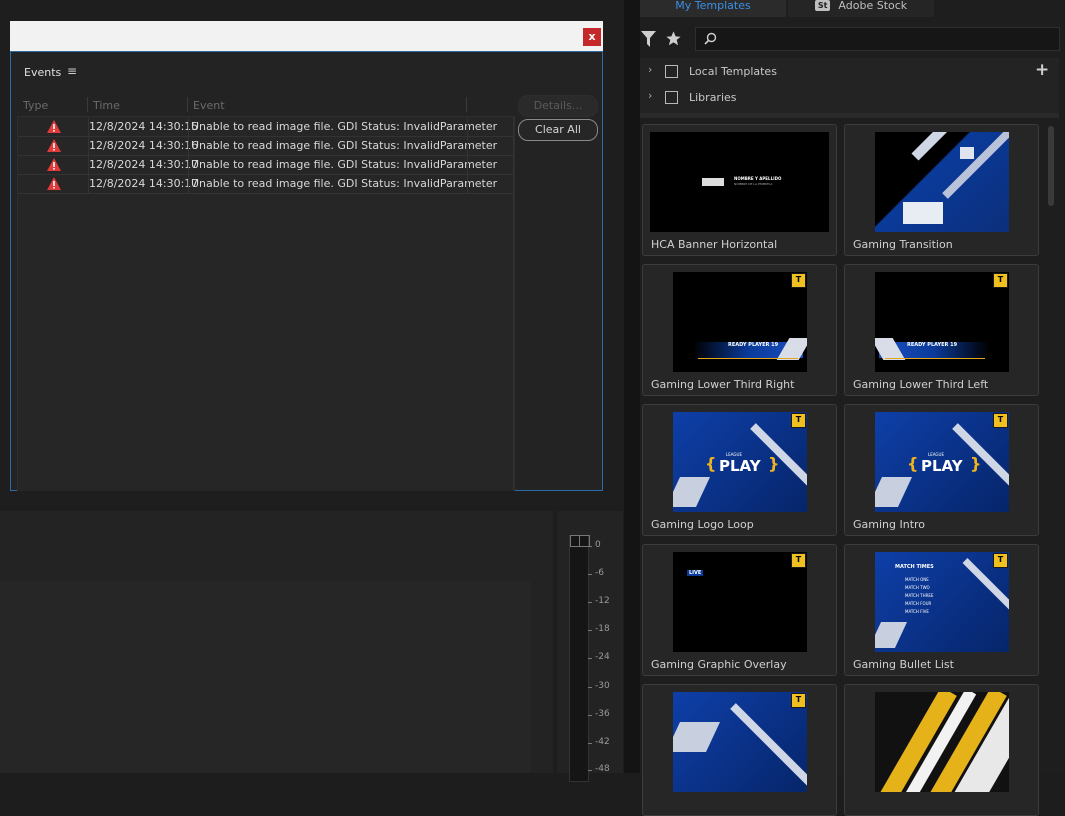 This screenshot has width=1065, height=816. What do you see at coordinates (739, 750) in the screenshot?
I see `template-card: T` at bounding box center [739, 750].